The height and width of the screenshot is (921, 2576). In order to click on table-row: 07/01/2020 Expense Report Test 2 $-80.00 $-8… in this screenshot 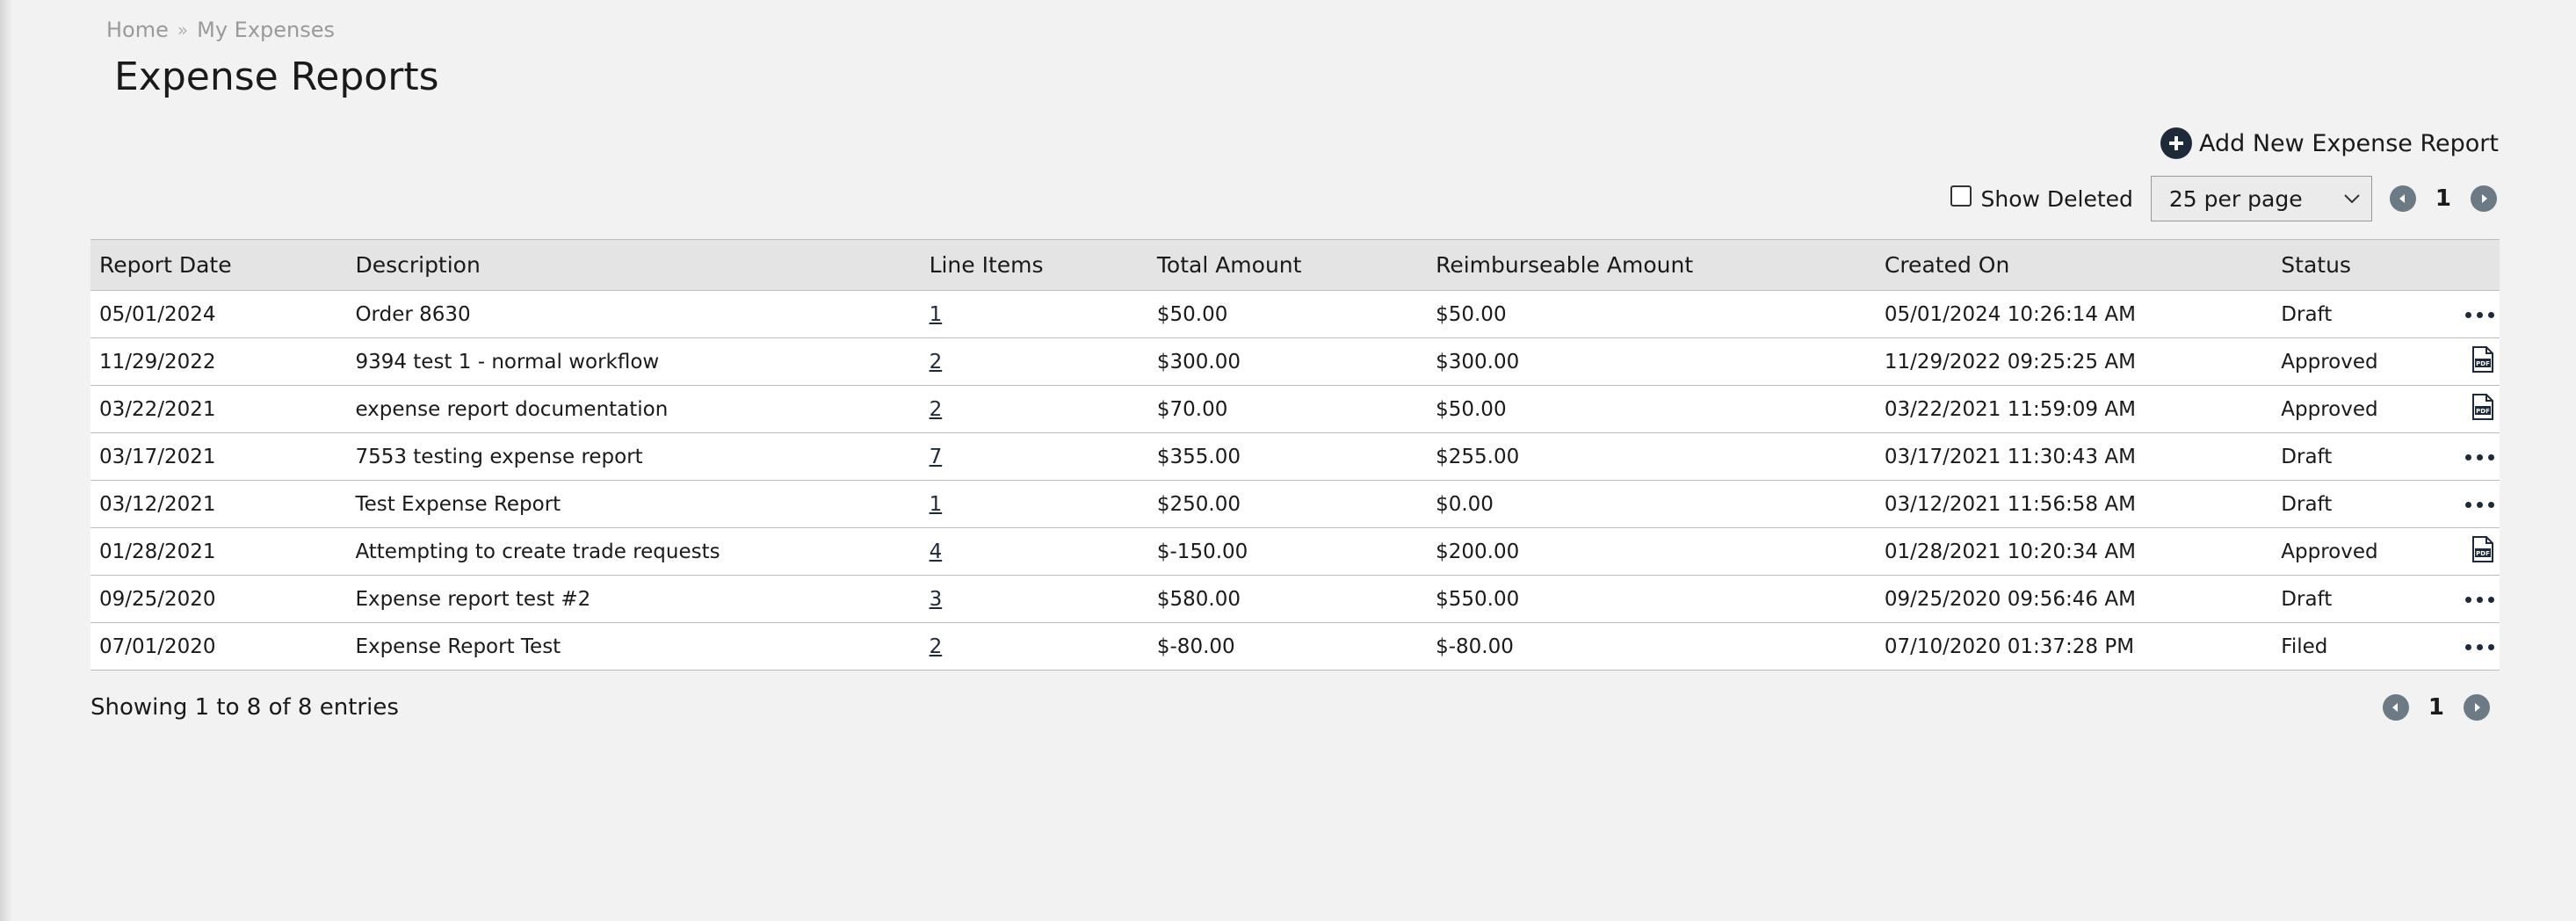, I will do `click(1295, 646)`.